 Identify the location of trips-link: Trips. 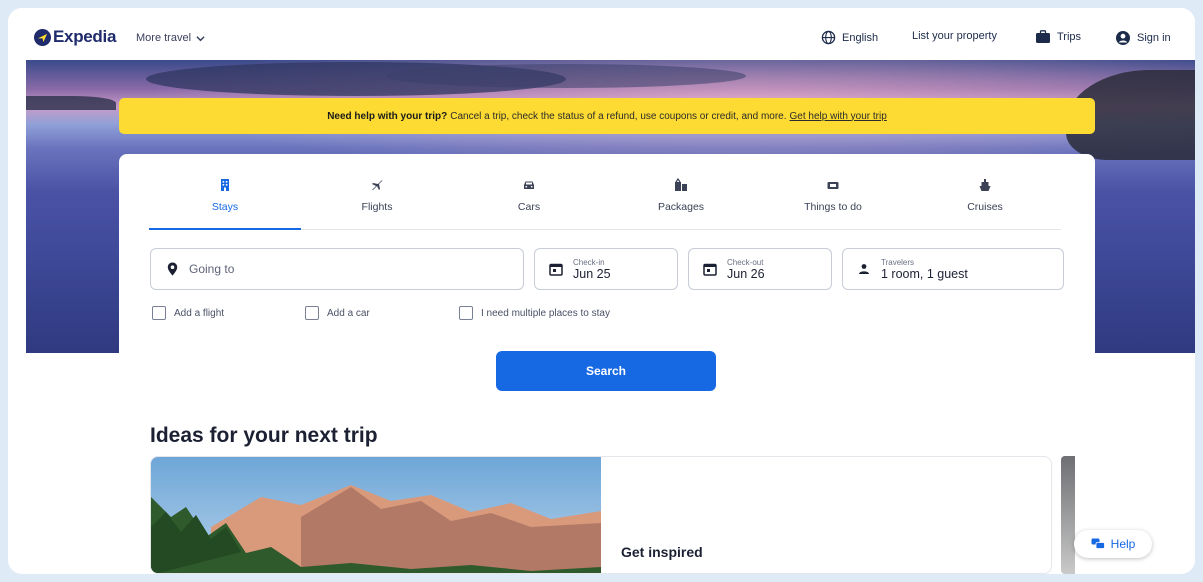
(1058, 37).